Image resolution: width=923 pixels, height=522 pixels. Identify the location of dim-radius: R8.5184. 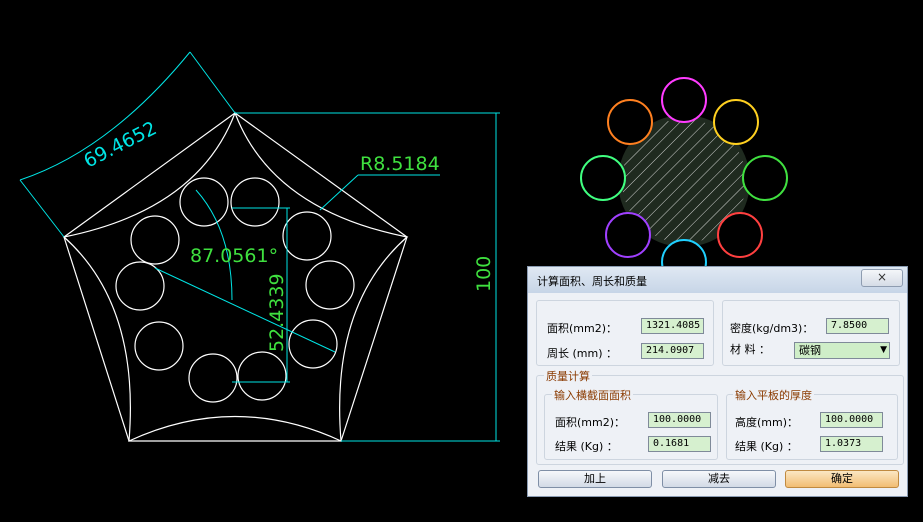
(400, 164).